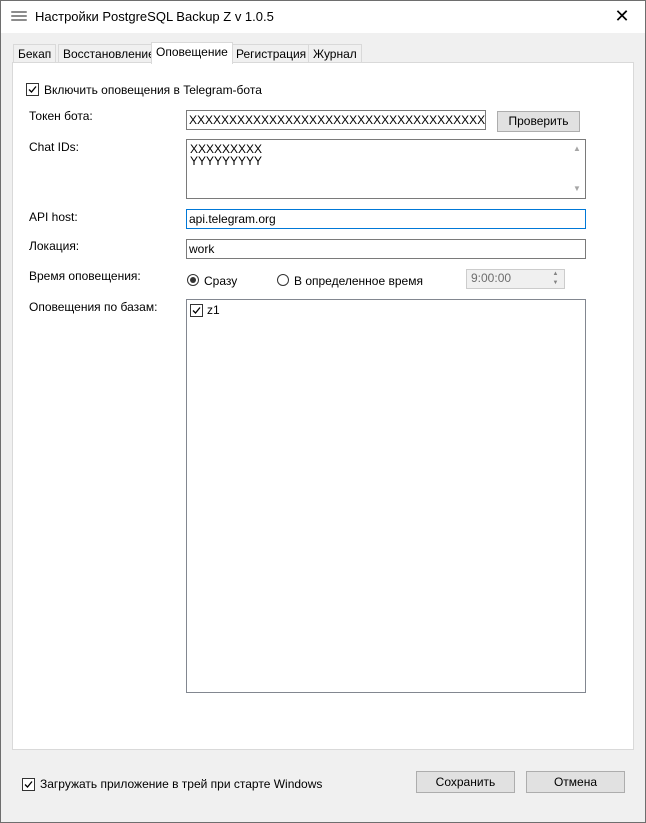 The image size is (646, 823). What do you see at coordinates (213, 310) in the screenshot?
I see `db-item-label: z1` at bounding box center [213, 310].